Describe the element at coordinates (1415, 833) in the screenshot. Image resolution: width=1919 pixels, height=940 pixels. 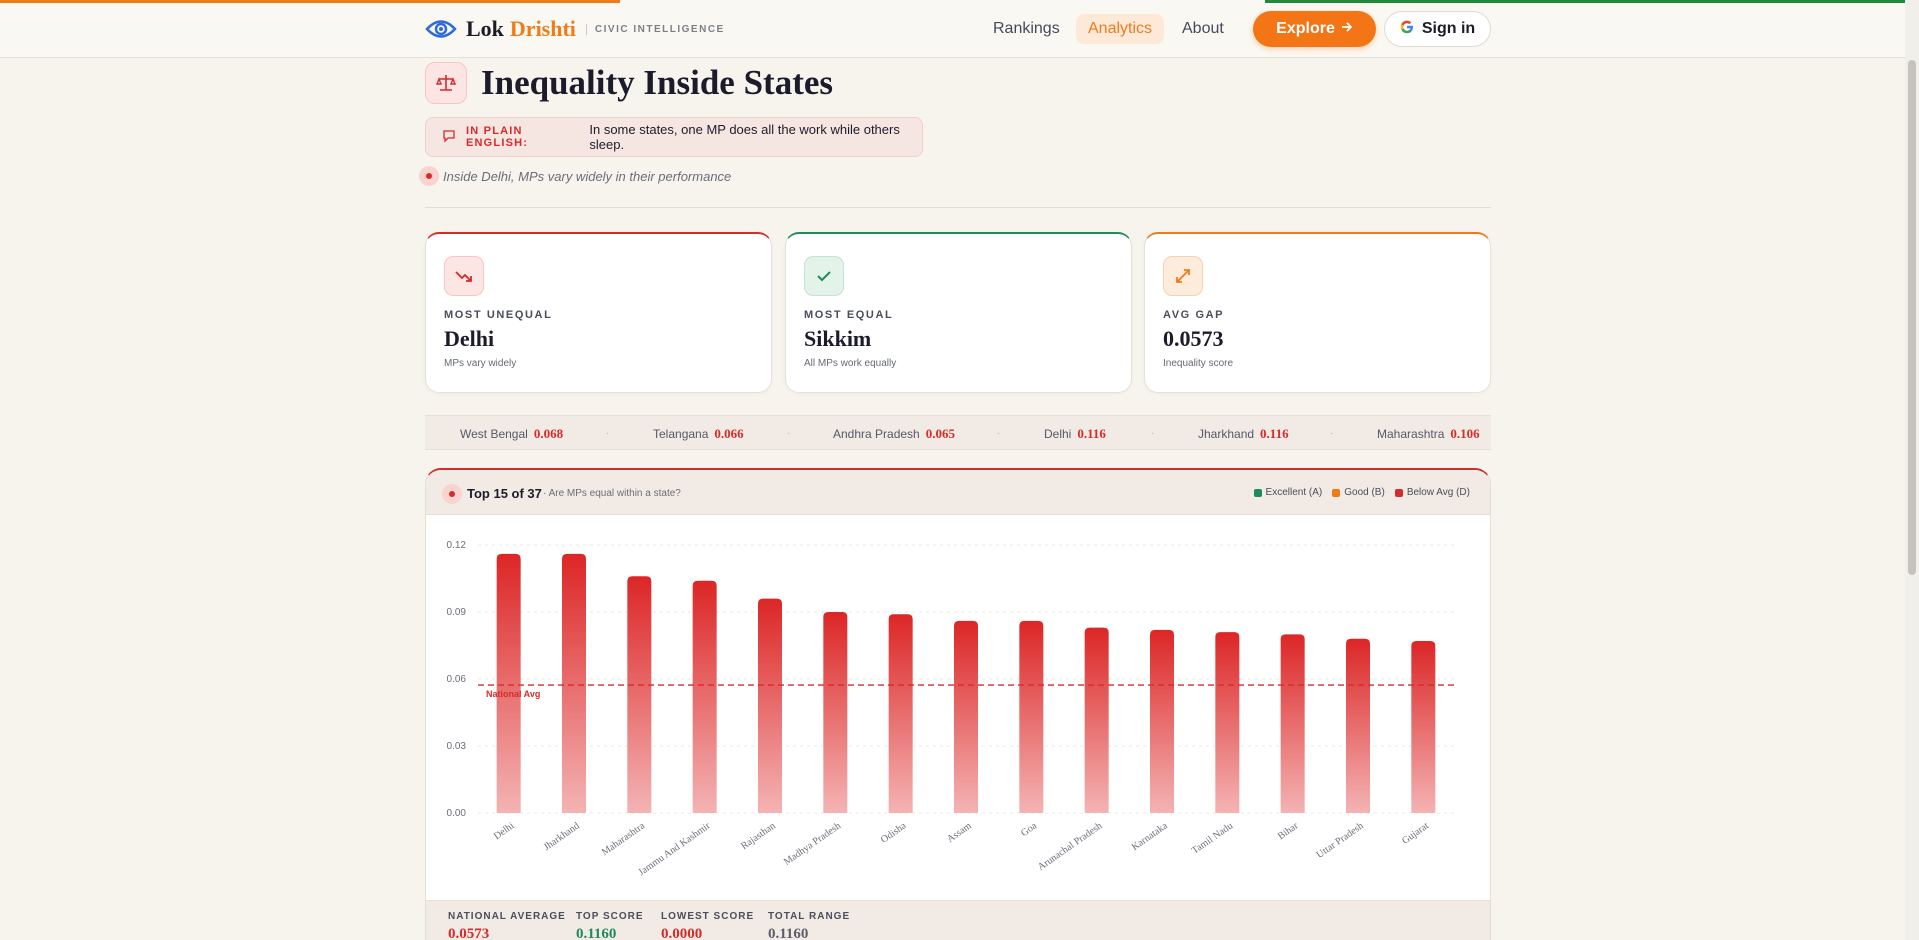
I see `x-tick-label: Gujarat` at that location.